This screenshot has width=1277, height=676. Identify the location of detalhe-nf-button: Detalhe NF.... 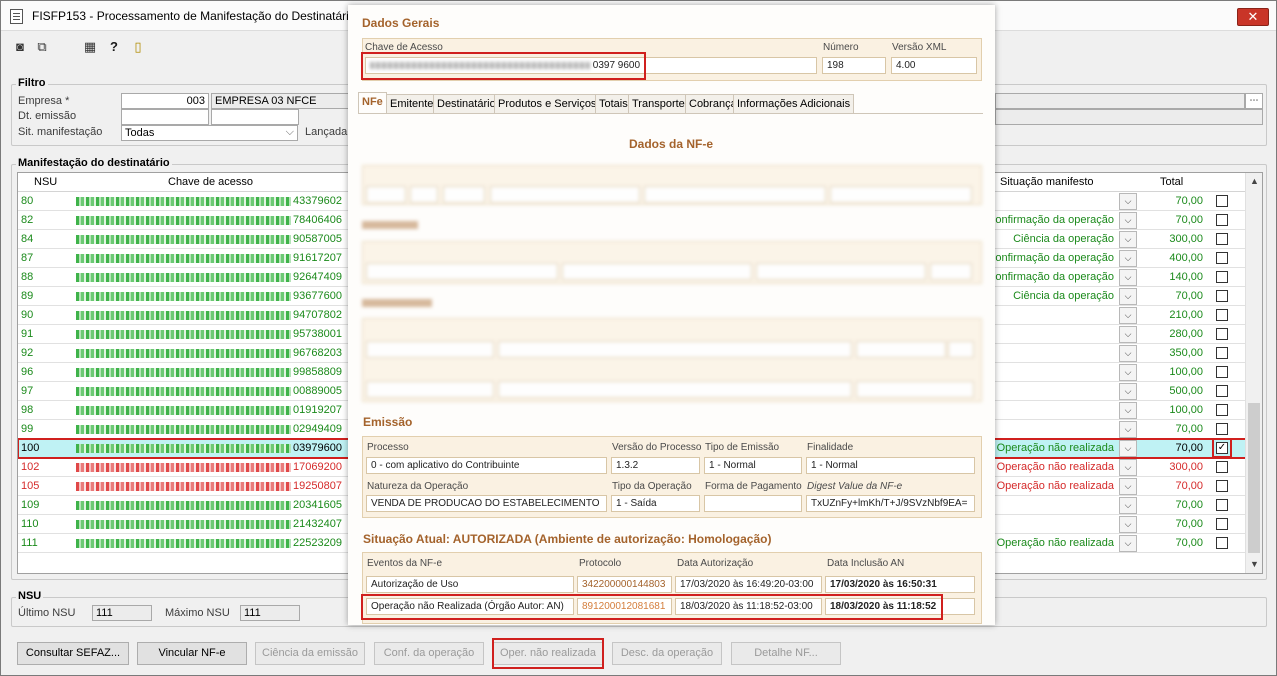
(786, 653).